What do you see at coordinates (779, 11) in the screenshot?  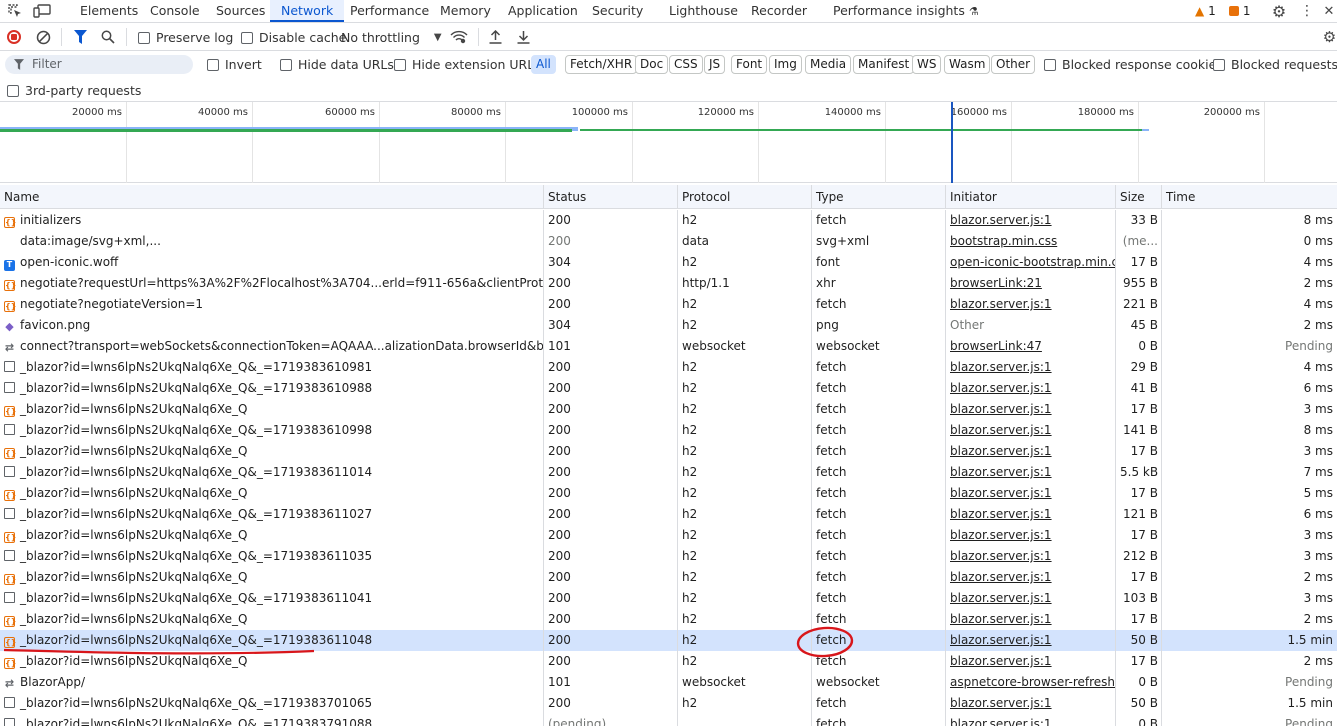 I see `tab-recorder: Recorder` at bounding box center [779, 11].